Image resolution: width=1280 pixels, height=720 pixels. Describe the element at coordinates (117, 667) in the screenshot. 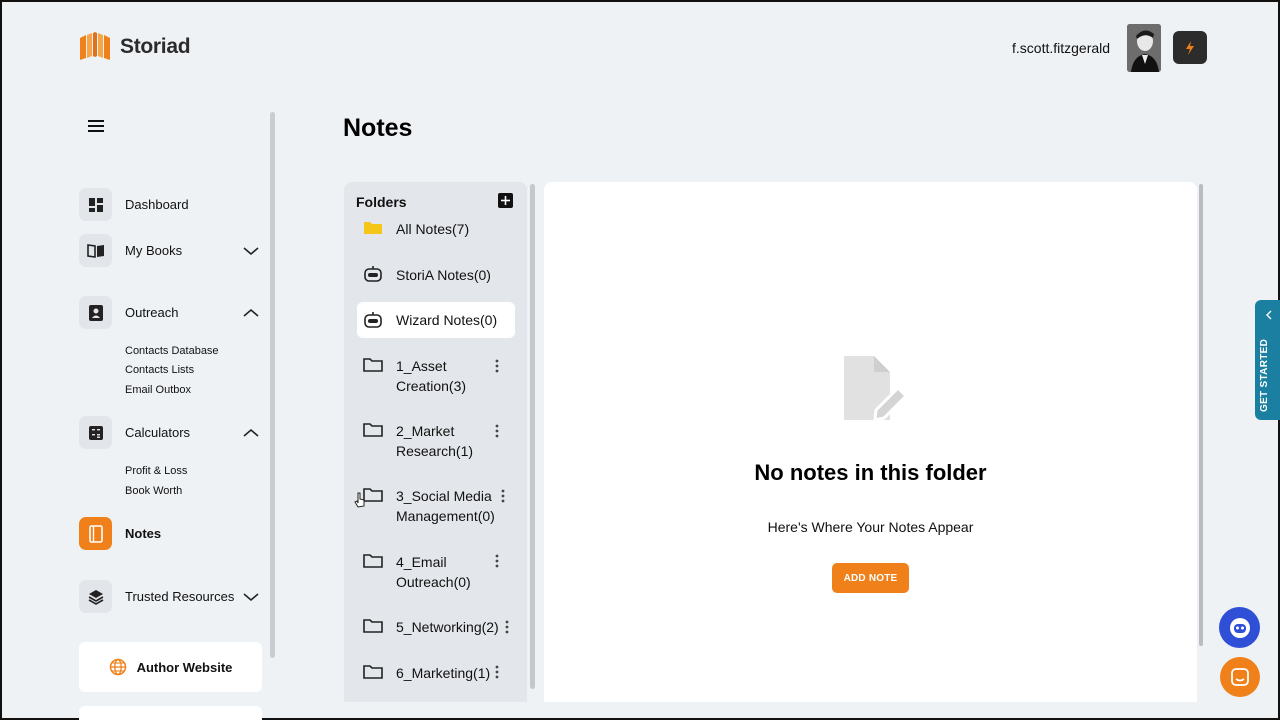

I see `globe-icon` at that location.